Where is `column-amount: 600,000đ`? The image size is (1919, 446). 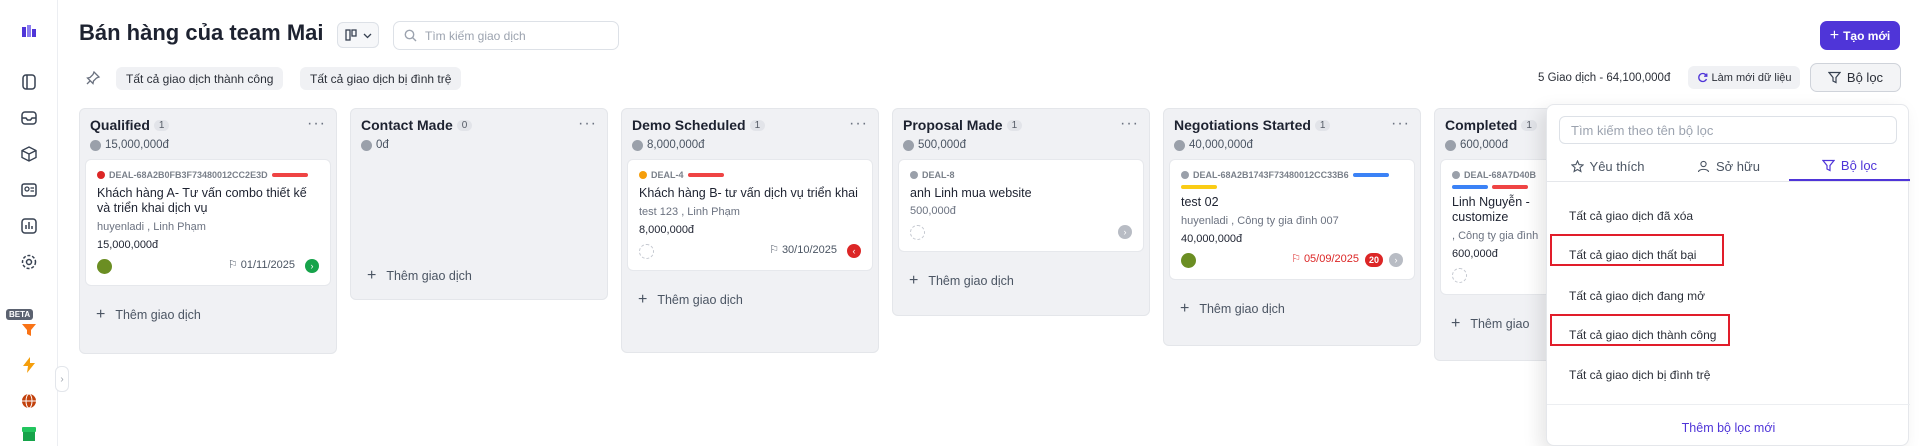 column-amount: 600,000đ is located at coordinates (1484, 145).